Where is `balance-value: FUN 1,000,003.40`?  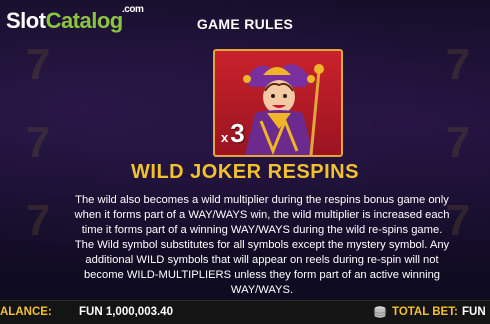 balance-value: FUN 1,000,003.40 is located at coordinates (126, 312).